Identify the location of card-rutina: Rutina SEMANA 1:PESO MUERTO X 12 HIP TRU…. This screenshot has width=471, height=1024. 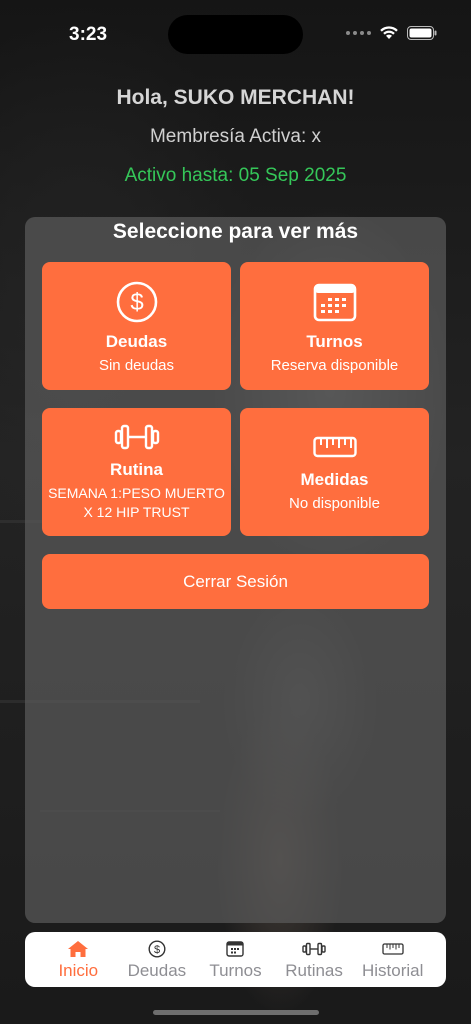
(136, 472).